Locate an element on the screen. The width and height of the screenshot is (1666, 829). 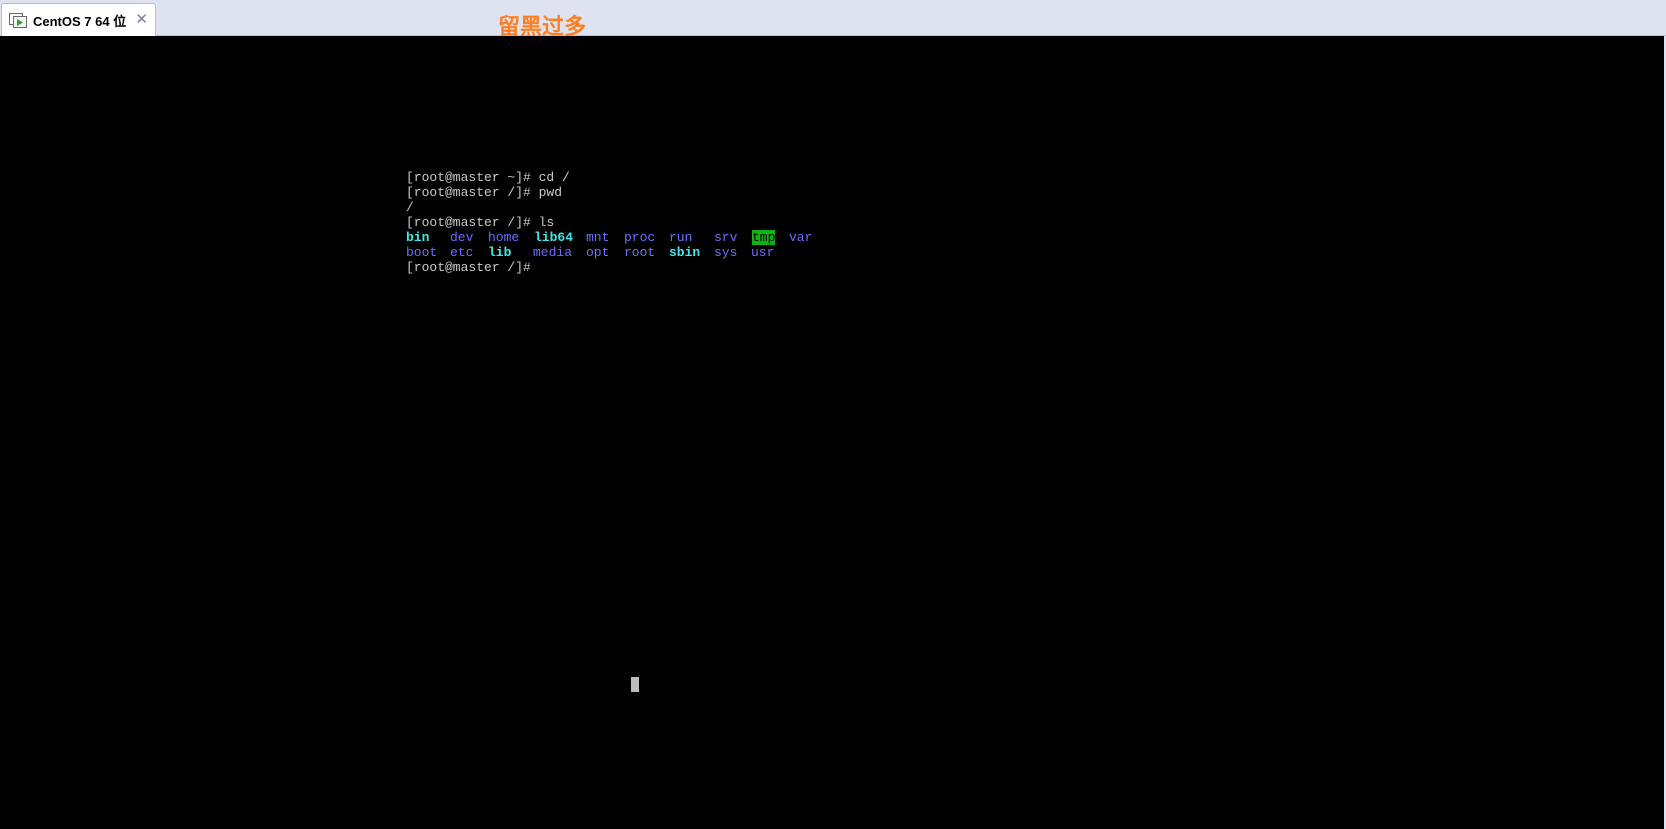
tab-bar: CentOS 7 64 位 ✕ 留黑过多 is located at coordinates (833, 20).